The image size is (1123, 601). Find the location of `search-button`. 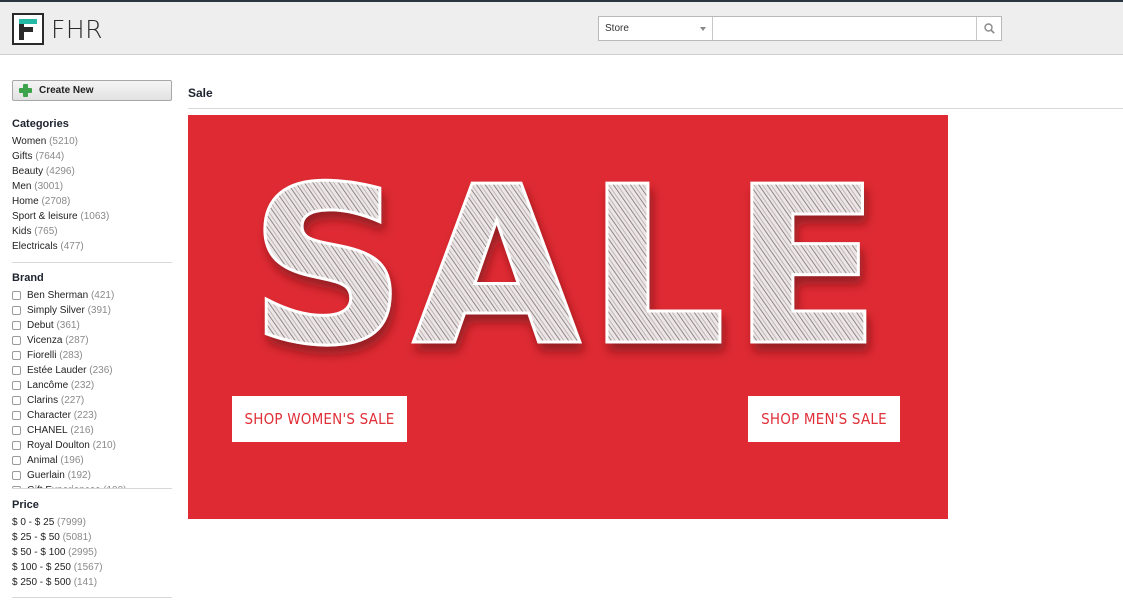

search-button is located at coordinates (988, 28).